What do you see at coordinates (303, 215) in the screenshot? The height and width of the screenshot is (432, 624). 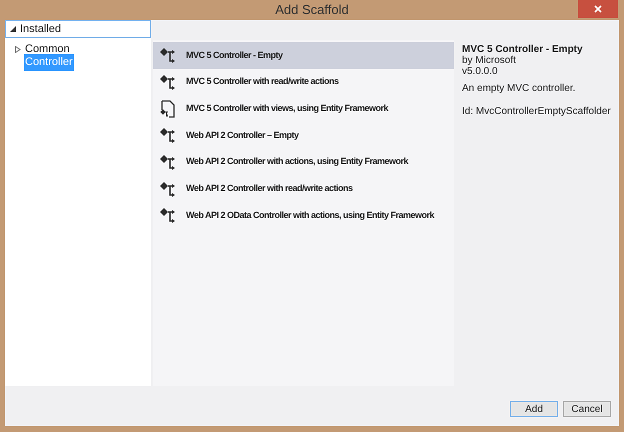 I see `template-item: Web API 2 OData Controller with actions, using Entity Framework` at bounding box center [303, 215].